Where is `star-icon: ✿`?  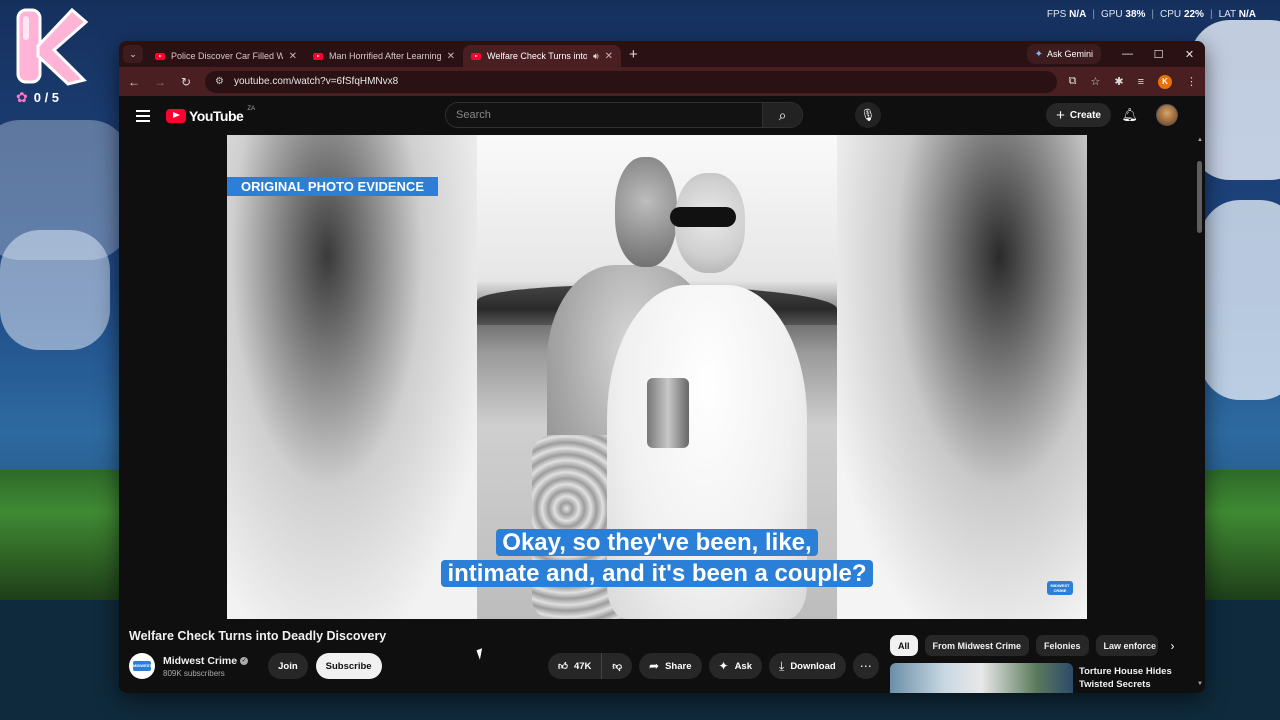
star-icon: ✿ is located at coordinates (22, 97).